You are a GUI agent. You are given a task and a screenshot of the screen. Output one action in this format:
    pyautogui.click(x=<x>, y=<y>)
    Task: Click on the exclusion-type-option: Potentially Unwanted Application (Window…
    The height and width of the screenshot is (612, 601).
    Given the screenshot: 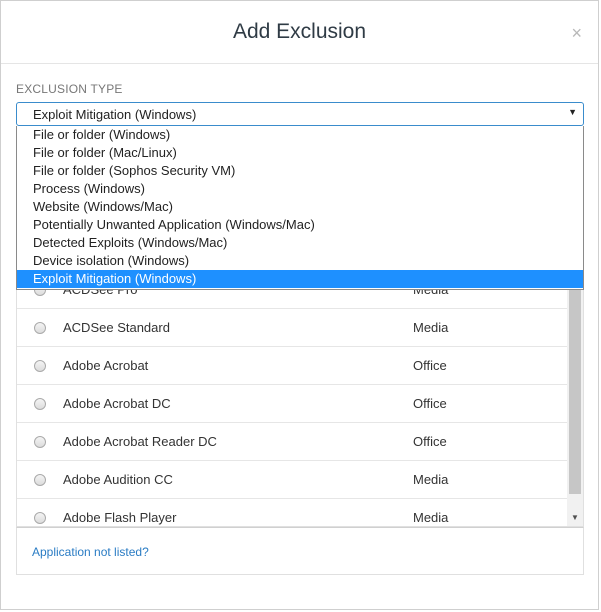 What is the action you would take?
    pyautogui.click(x=300, y=225)
    